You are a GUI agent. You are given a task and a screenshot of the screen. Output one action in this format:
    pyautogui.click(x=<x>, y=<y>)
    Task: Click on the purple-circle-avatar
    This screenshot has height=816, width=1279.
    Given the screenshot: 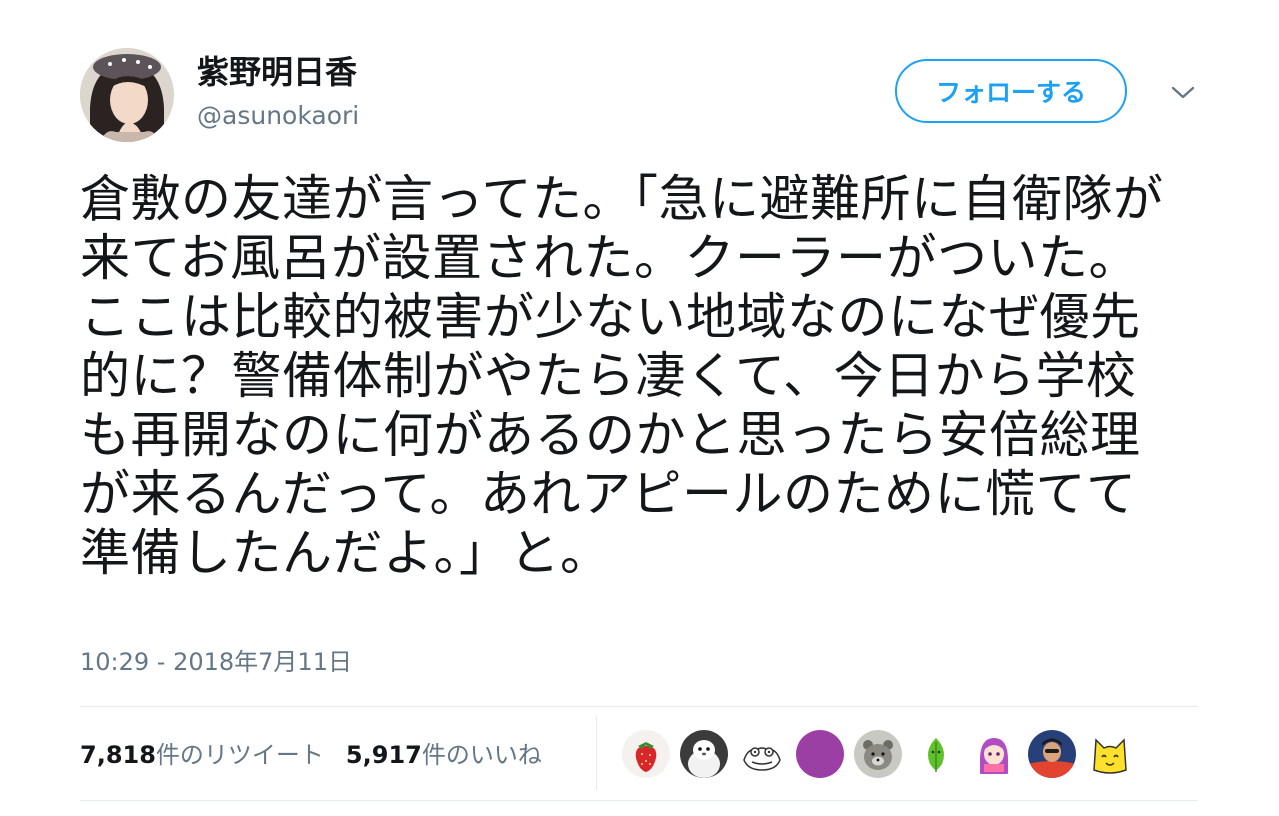 What is the action you would take?
    pyautogui.click(x=820, y=754)
    